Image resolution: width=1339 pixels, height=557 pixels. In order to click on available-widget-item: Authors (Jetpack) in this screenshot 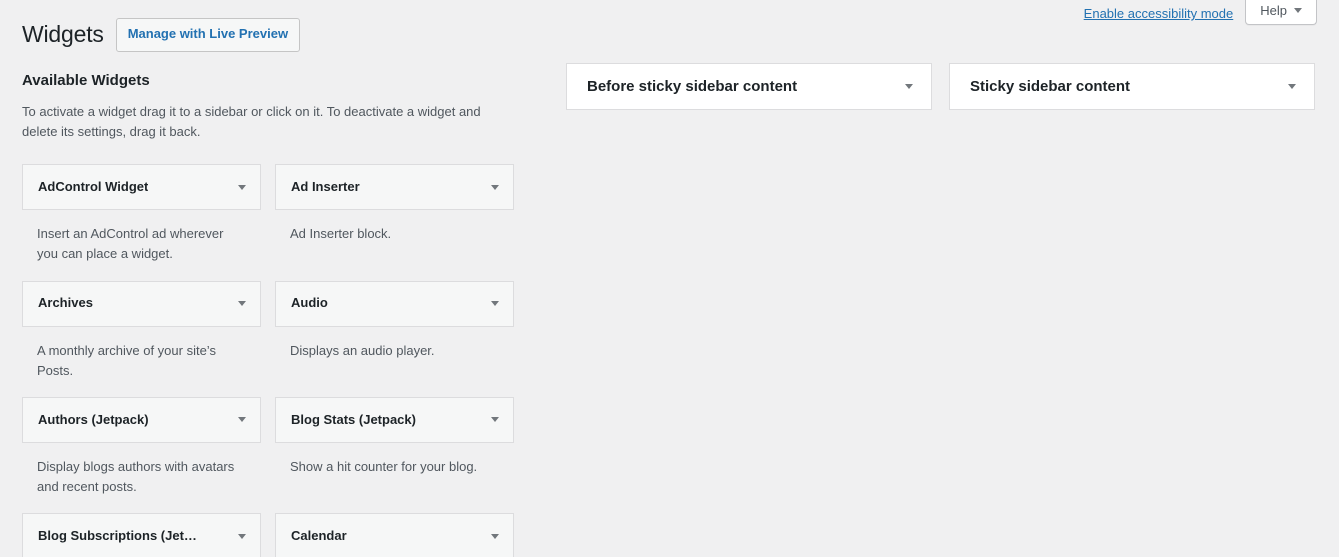, I will do `click(141, 419)`.